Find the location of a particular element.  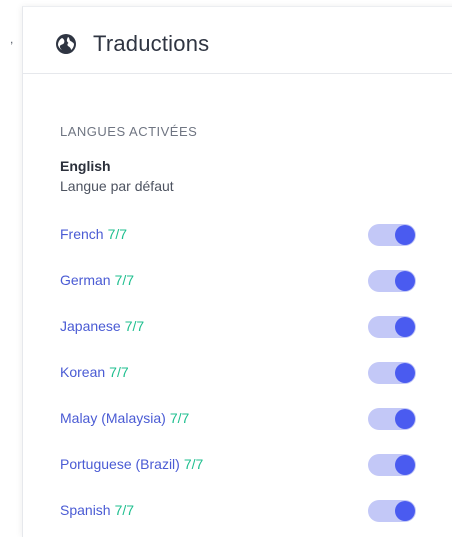

language-name: Spanish is located at coordinates (85, 510).